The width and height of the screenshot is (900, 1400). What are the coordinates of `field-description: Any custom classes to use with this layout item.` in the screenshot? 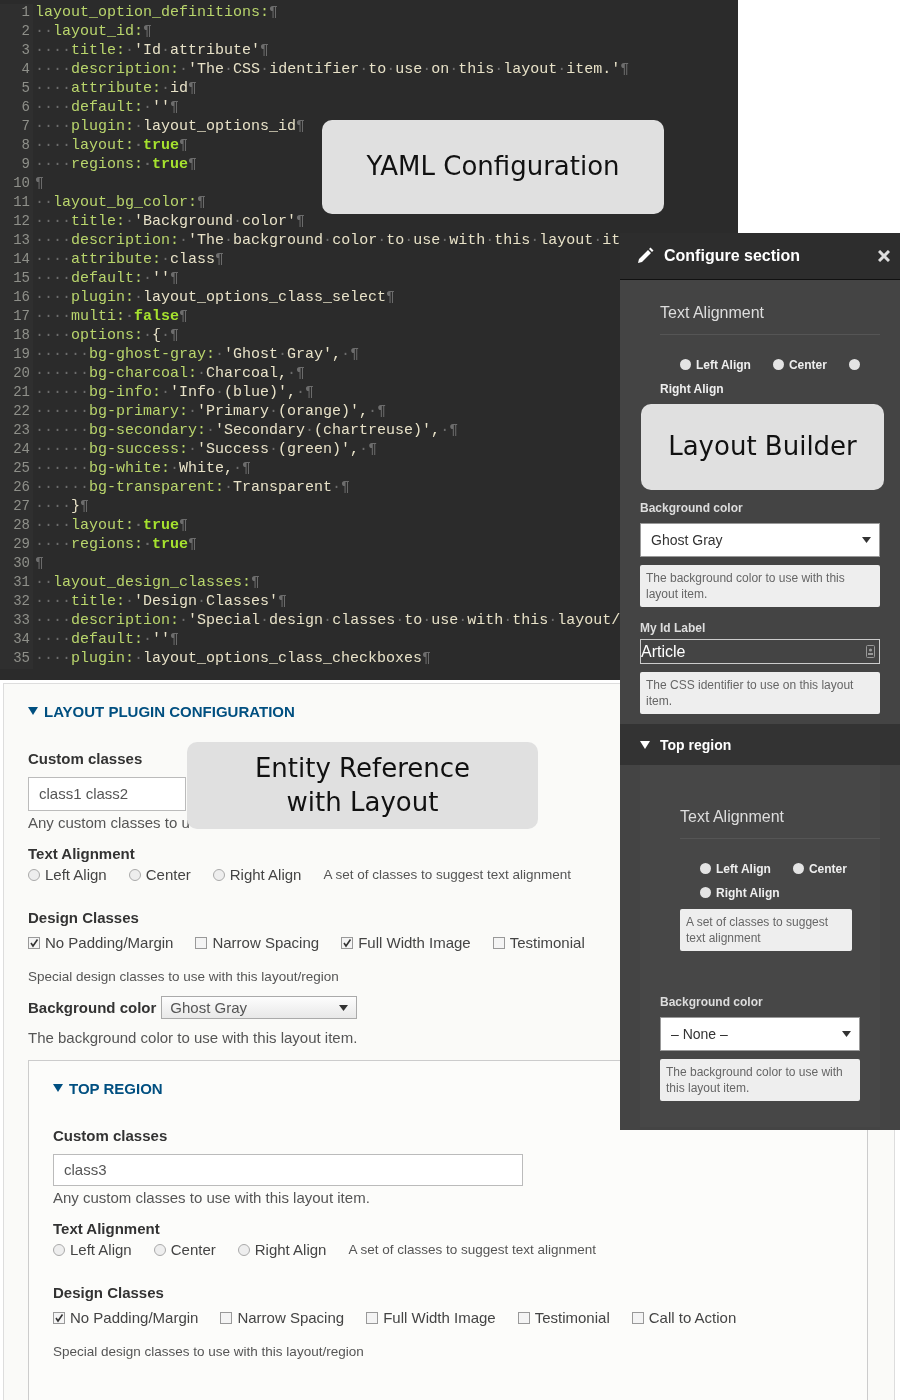 It's located at (211, 1197).